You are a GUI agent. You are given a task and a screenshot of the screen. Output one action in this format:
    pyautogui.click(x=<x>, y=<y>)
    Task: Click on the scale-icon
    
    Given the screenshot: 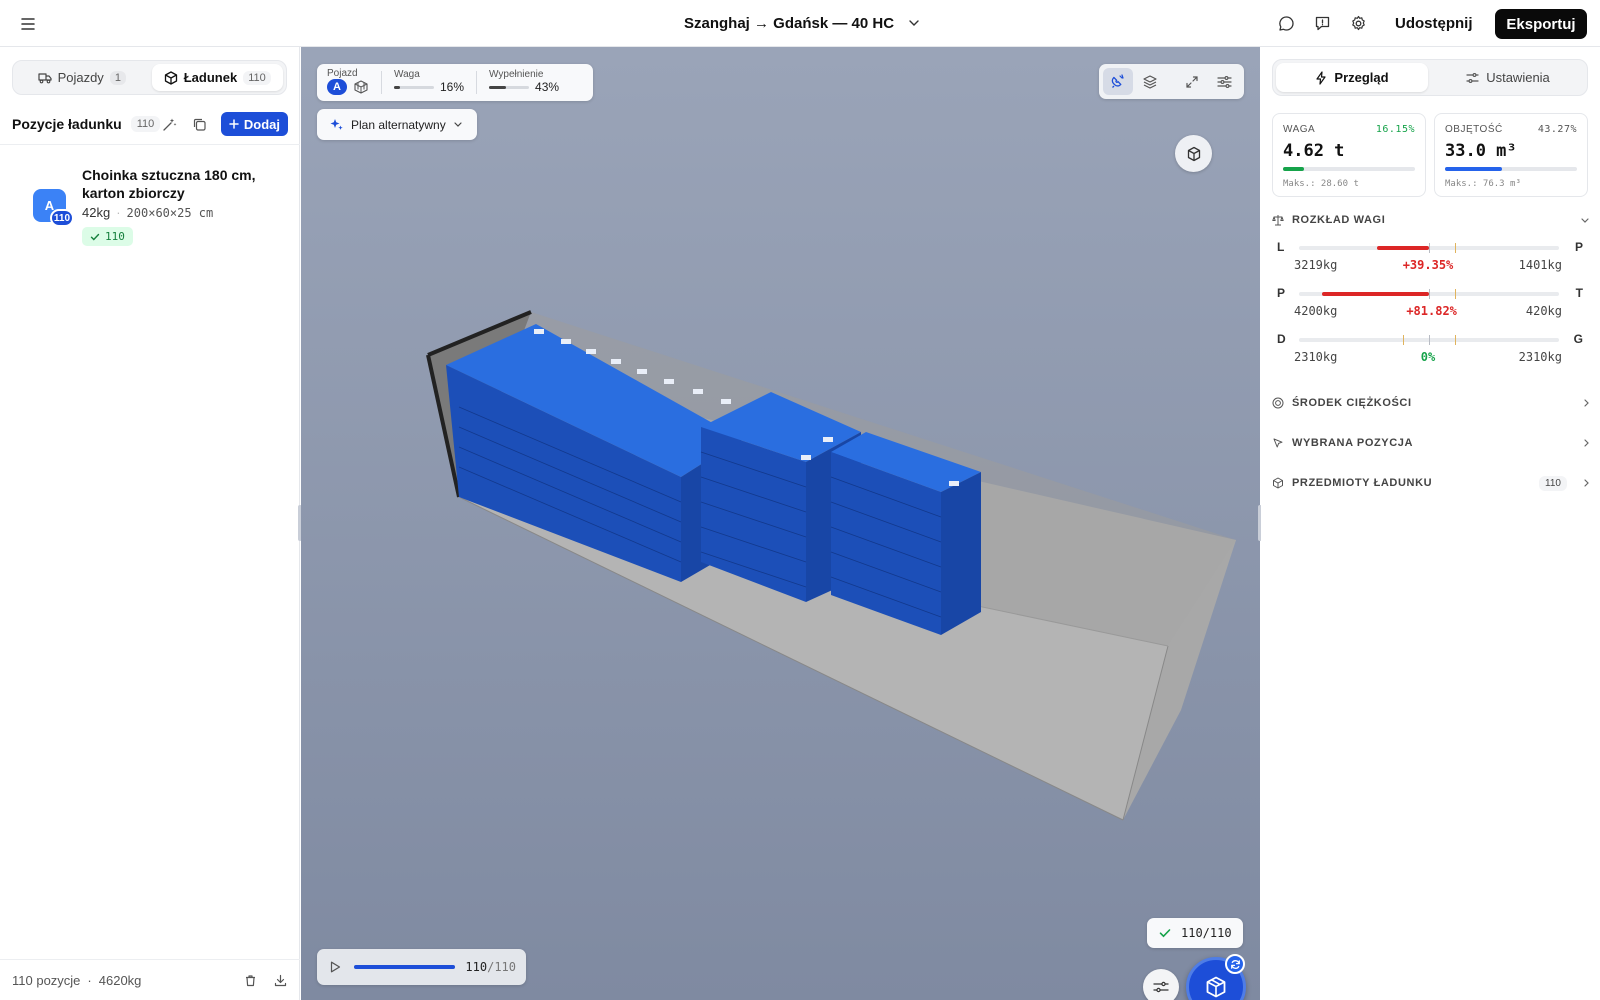 What is the action you would take?
    pyautogui.click(x=1278, y=220)
    